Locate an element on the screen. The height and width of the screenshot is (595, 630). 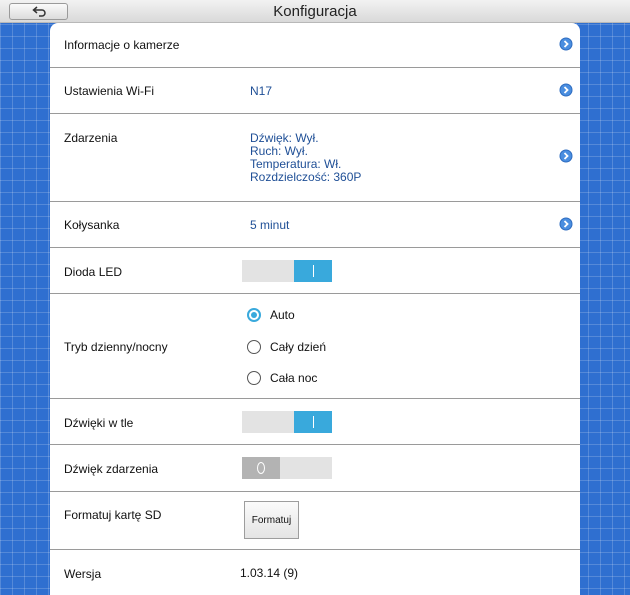
lullaby-label: Kołysanka is located at coordinates (92, 225).